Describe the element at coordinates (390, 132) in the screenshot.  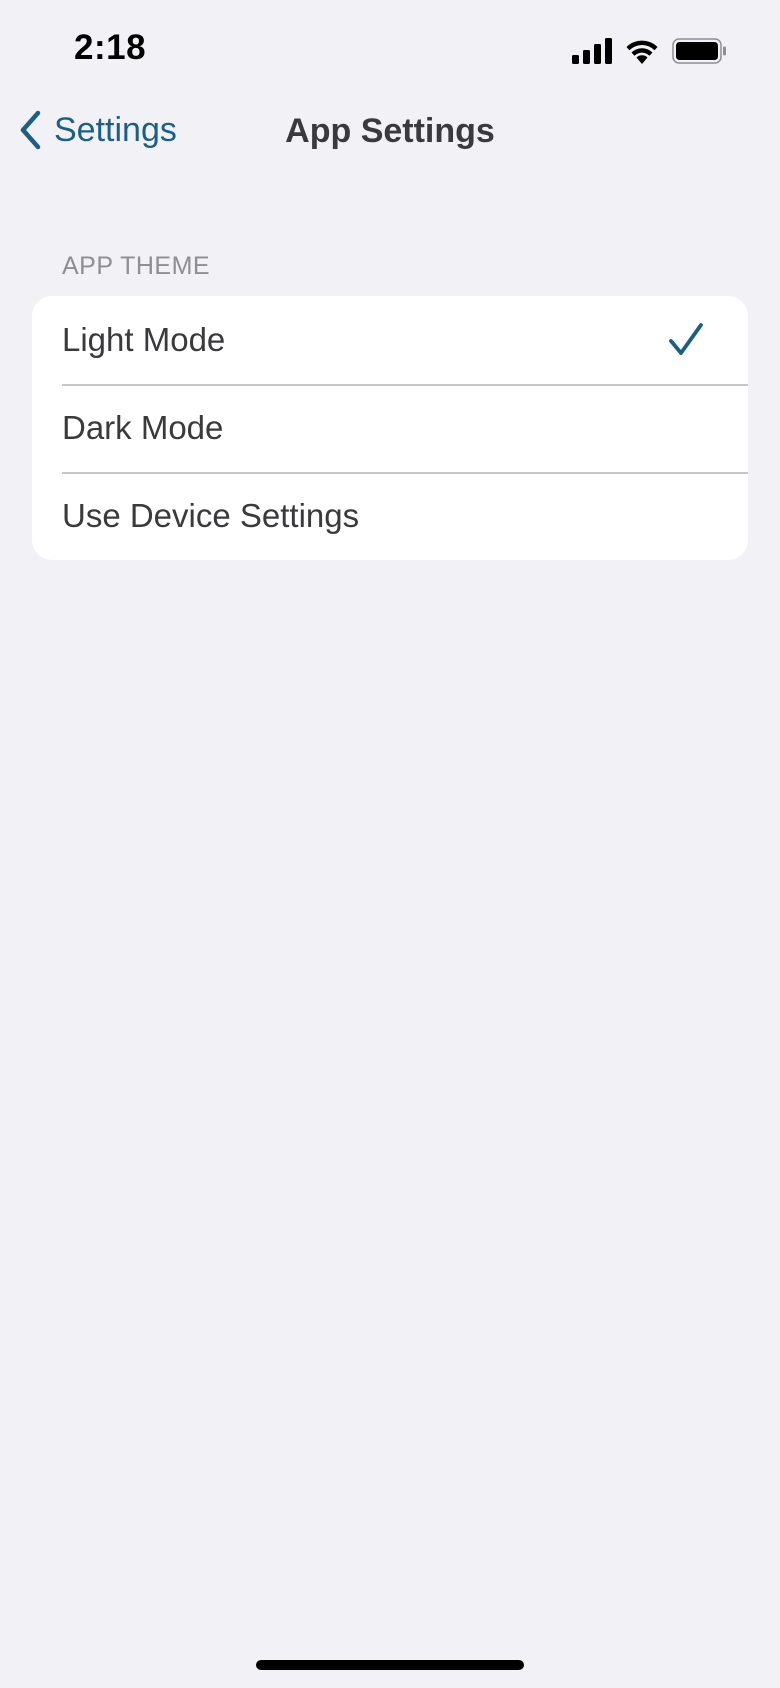
I see `navigation-bar: App Settings Settings` at that location.